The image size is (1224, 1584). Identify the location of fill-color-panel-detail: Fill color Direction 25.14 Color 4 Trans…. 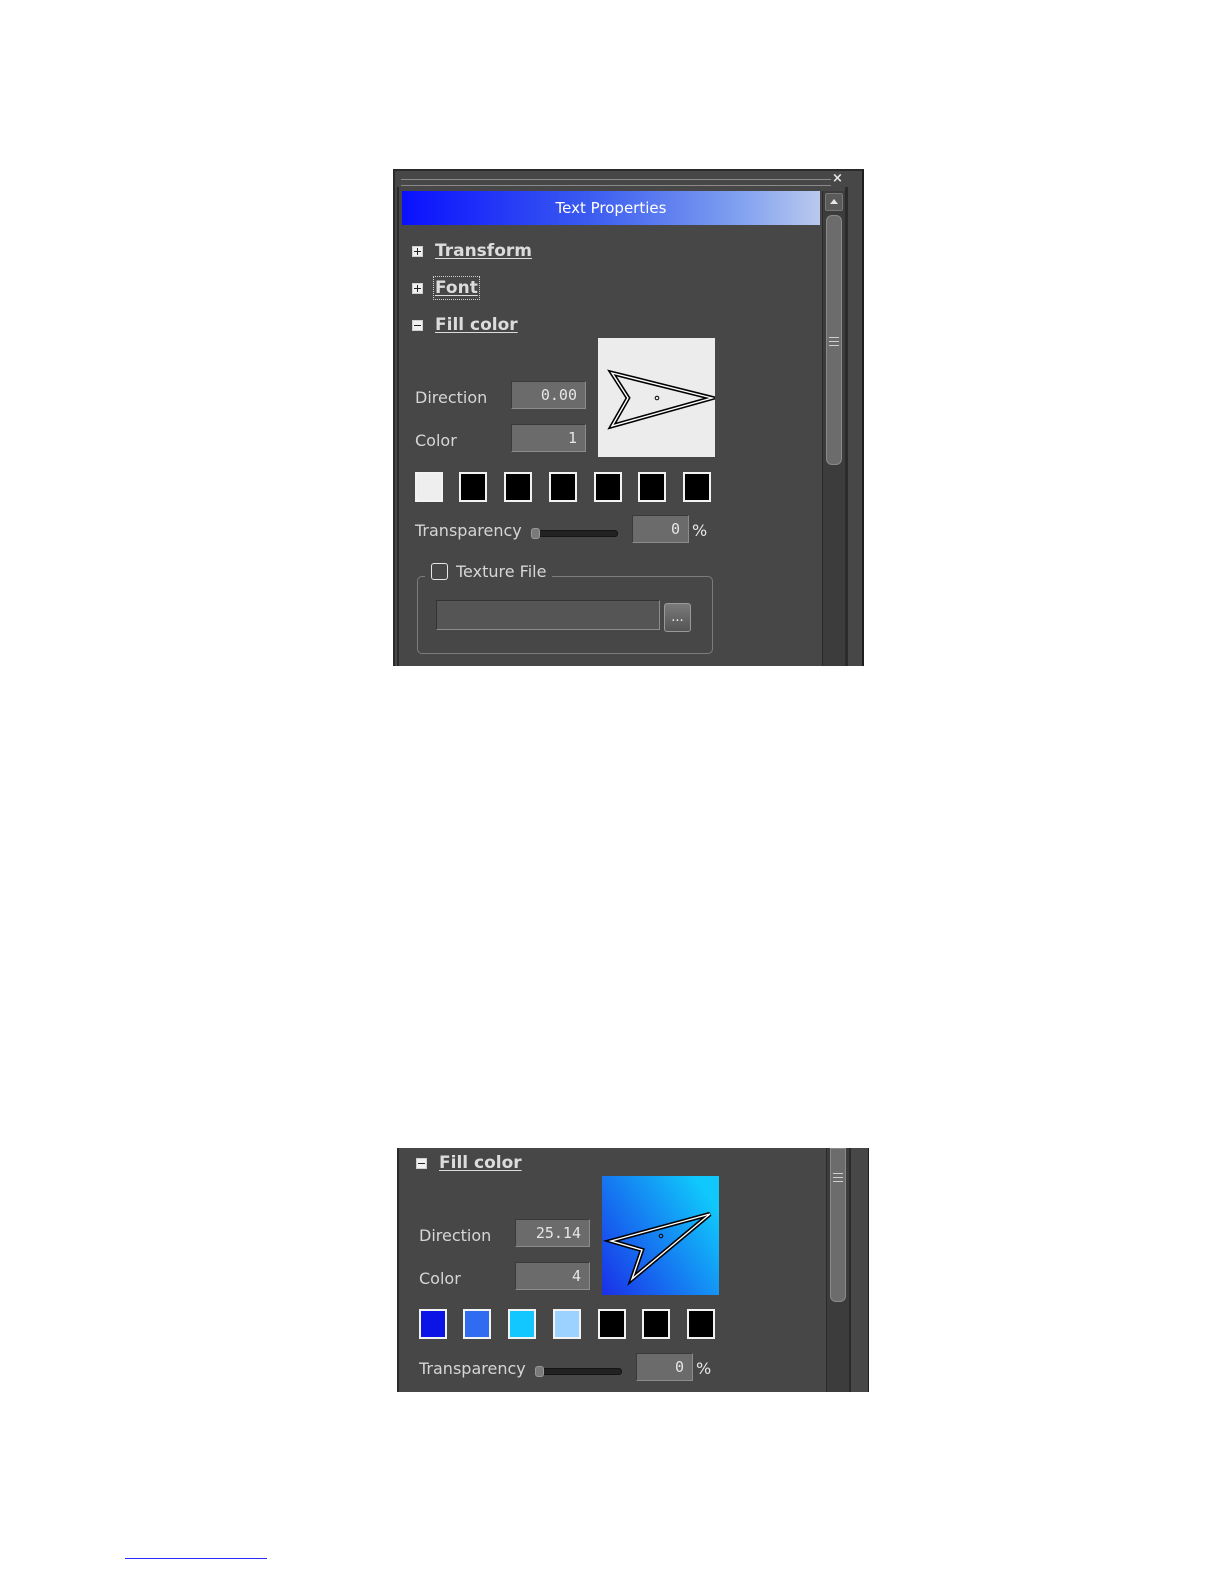
(633, 1270).